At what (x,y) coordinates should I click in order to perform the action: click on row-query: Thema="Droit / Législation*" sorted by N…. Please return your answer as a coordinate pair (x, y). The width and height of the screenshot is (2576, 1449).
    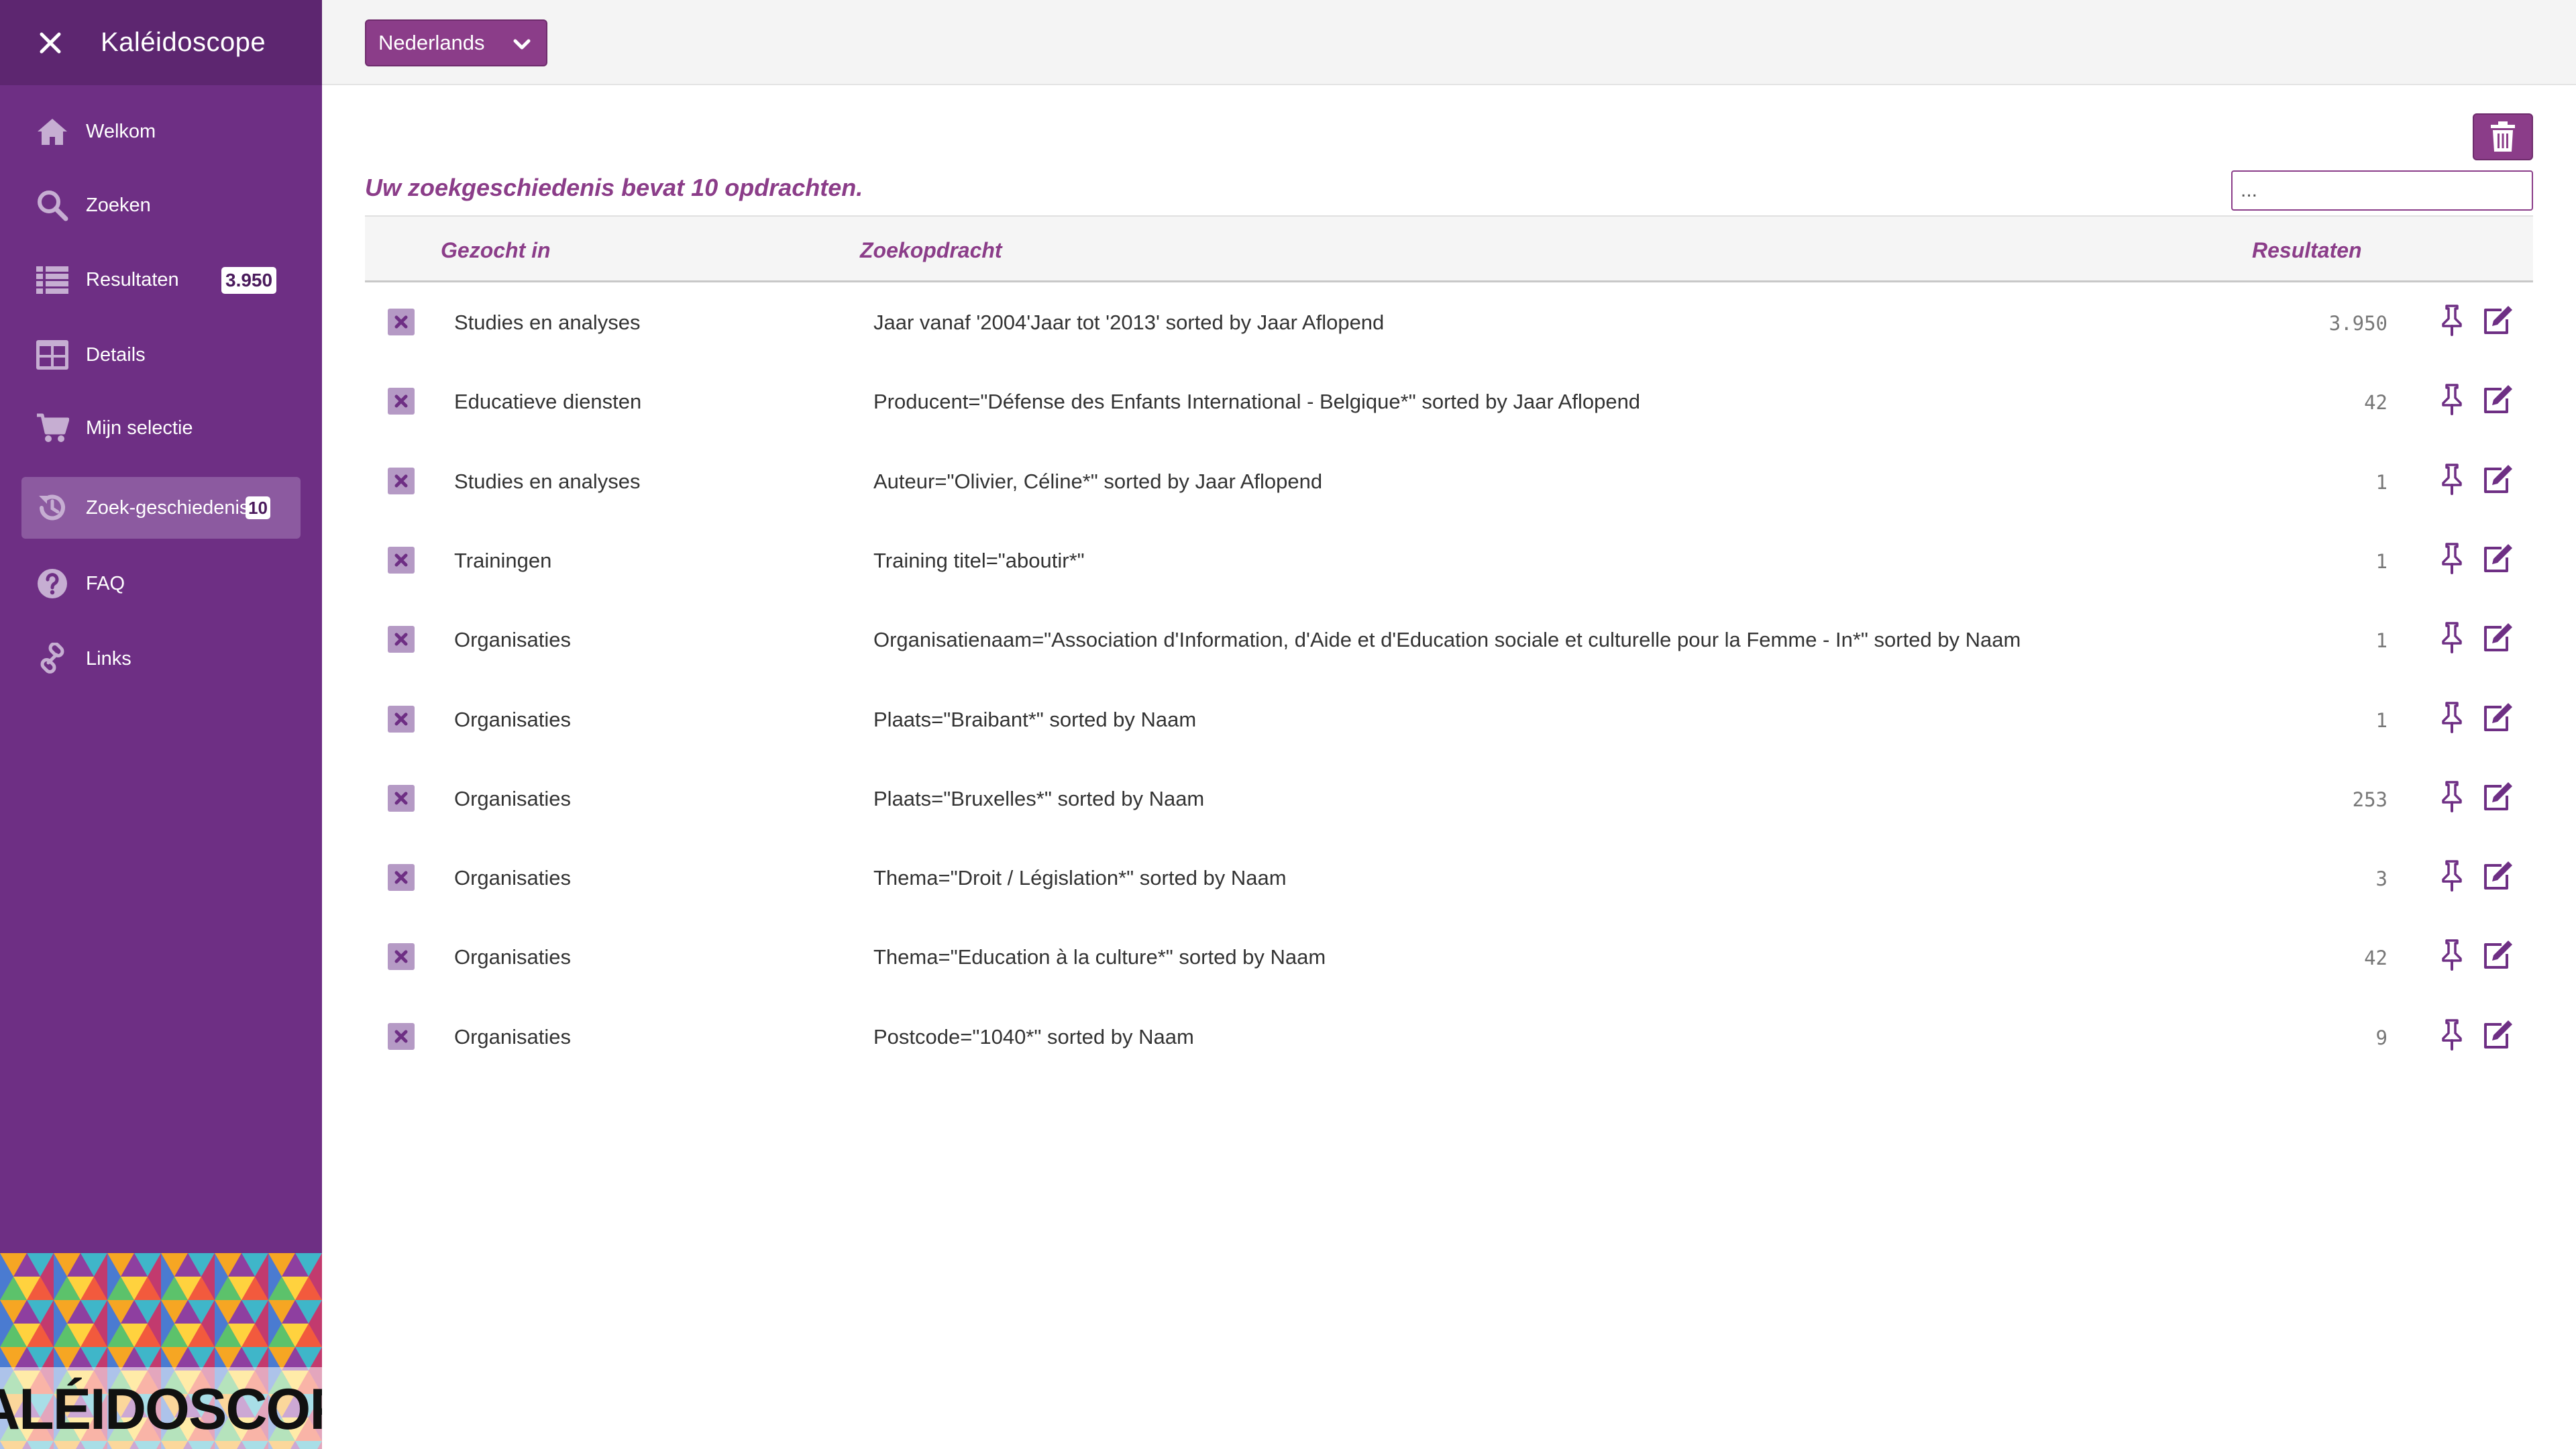
    Looking at the image, I should click on (1080, 878).